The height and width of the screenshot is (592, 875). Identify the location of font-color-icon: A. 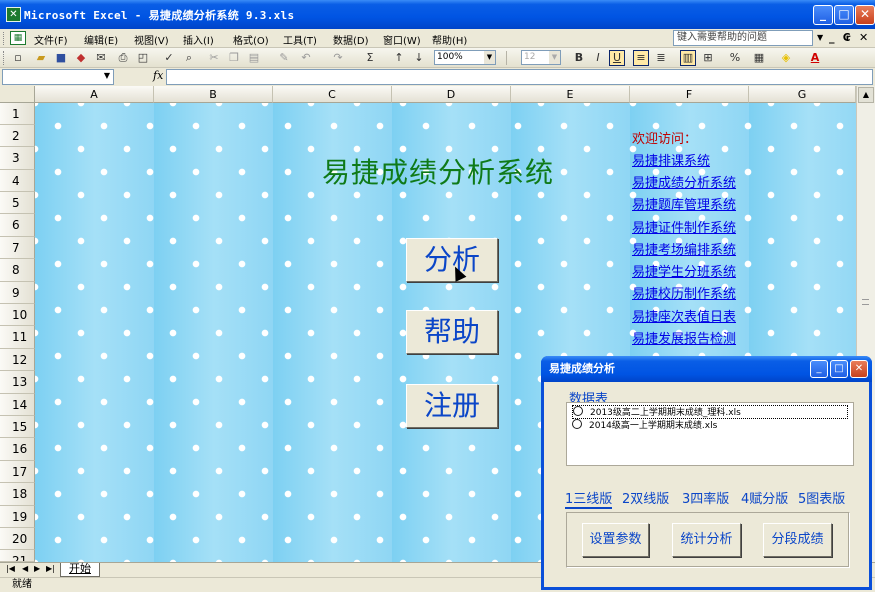
(815, 58).